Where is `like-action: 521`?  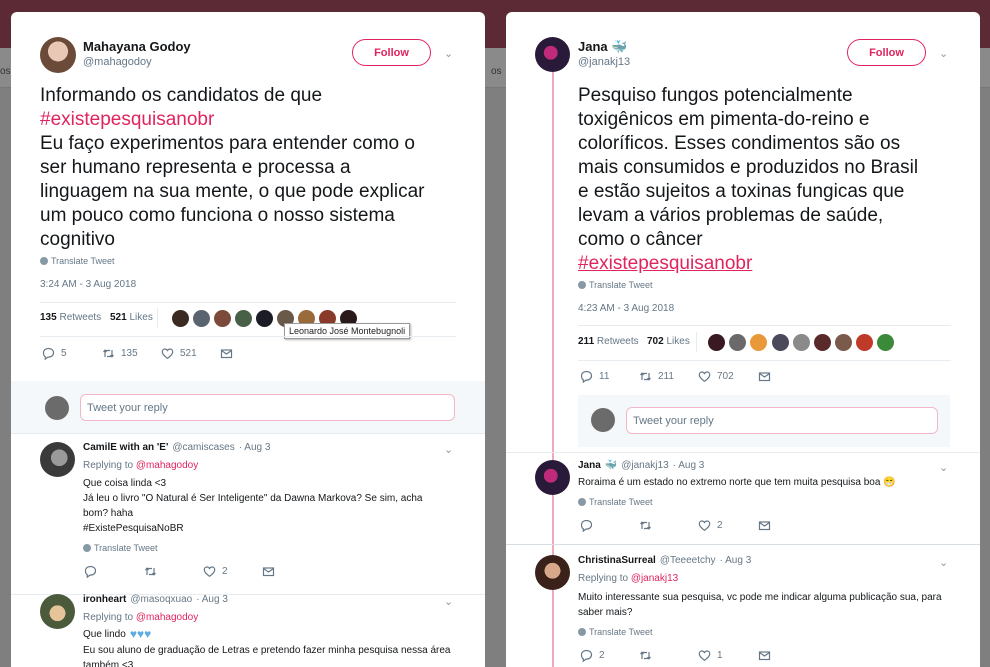
like-action: 521 is located at coordinates (179, 353).